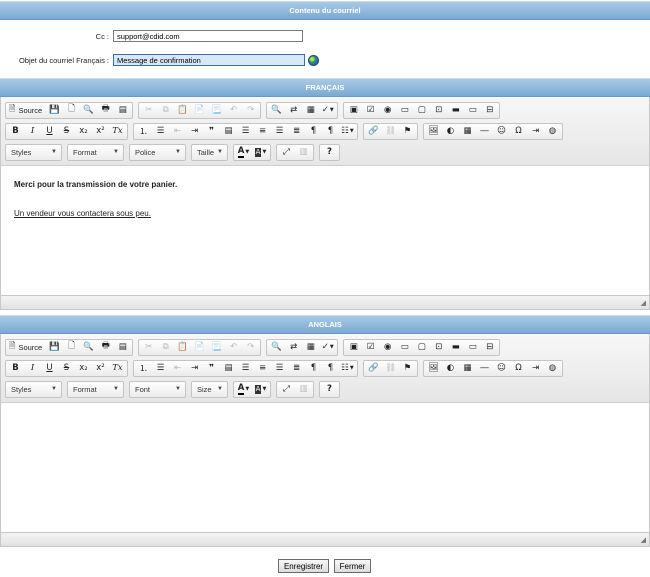 This screenshot has width=650, height=577. I want to click on paste-word-icon: 📃, so click(216, 347).